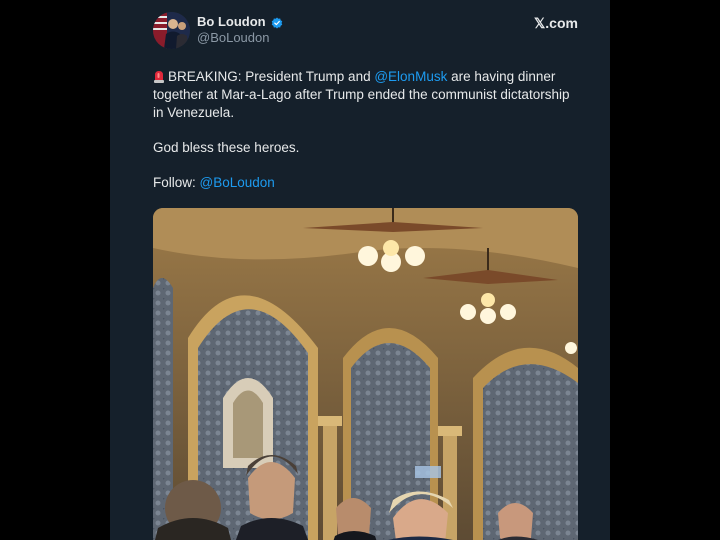 The height and width of the screenshot is (540, 720). Describe the element at coordinates (226, 147) in the screenshot. I see `tweet-paragraph-blessing: God bless these heroes.` at that location.